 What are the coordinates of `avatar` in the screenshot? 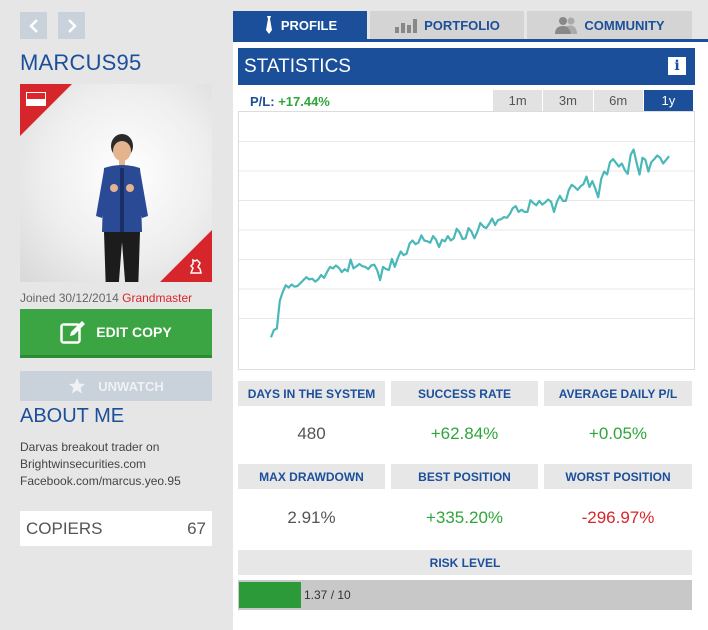 It's located at (116, 183).